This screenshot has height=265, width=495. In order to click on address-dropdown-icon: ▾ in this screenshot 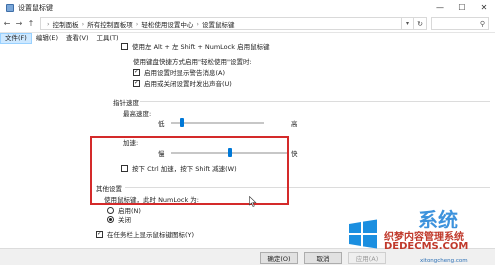, I will do `click(408, 23)`.